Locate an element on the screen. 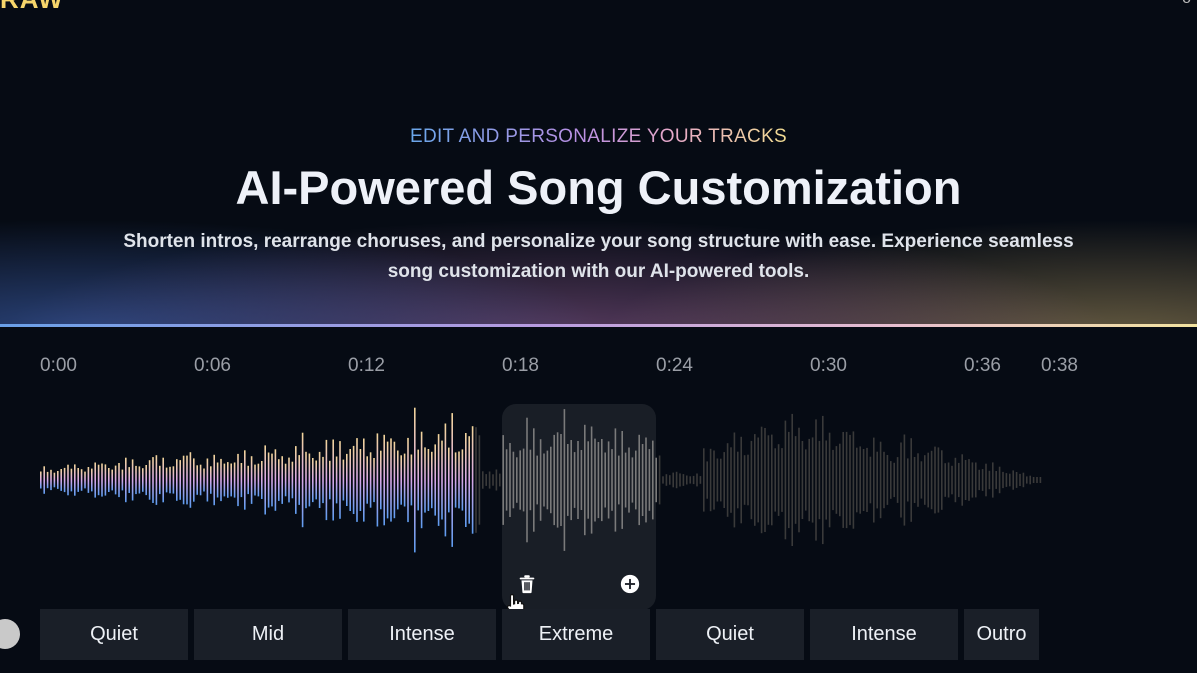 The image size is (1197, 673). logo: RAW is located at coordinates (32, 7).